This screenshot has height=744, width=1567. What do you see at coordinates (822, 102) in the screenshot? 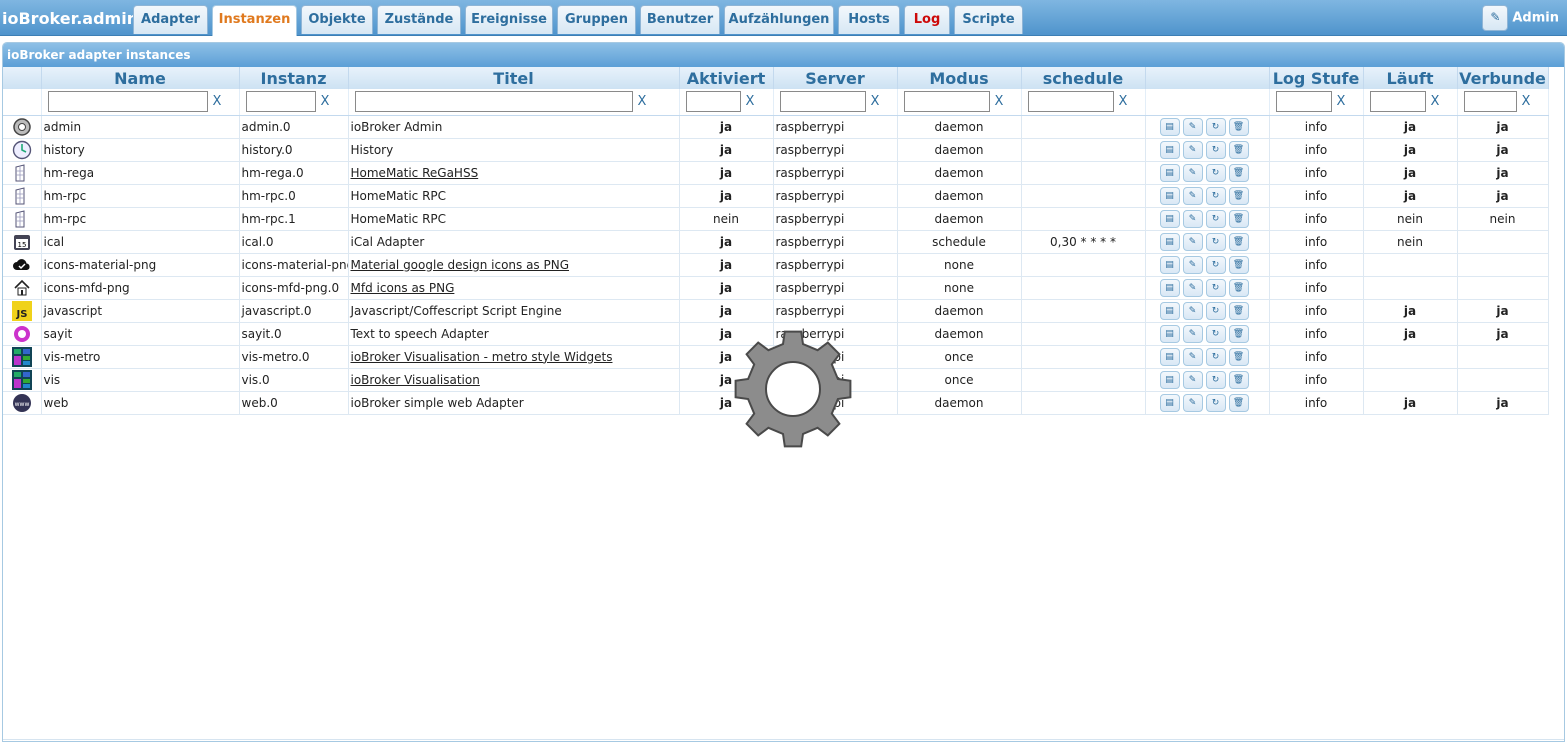
I see `filter-server-input` at bounding box center [822, 102].